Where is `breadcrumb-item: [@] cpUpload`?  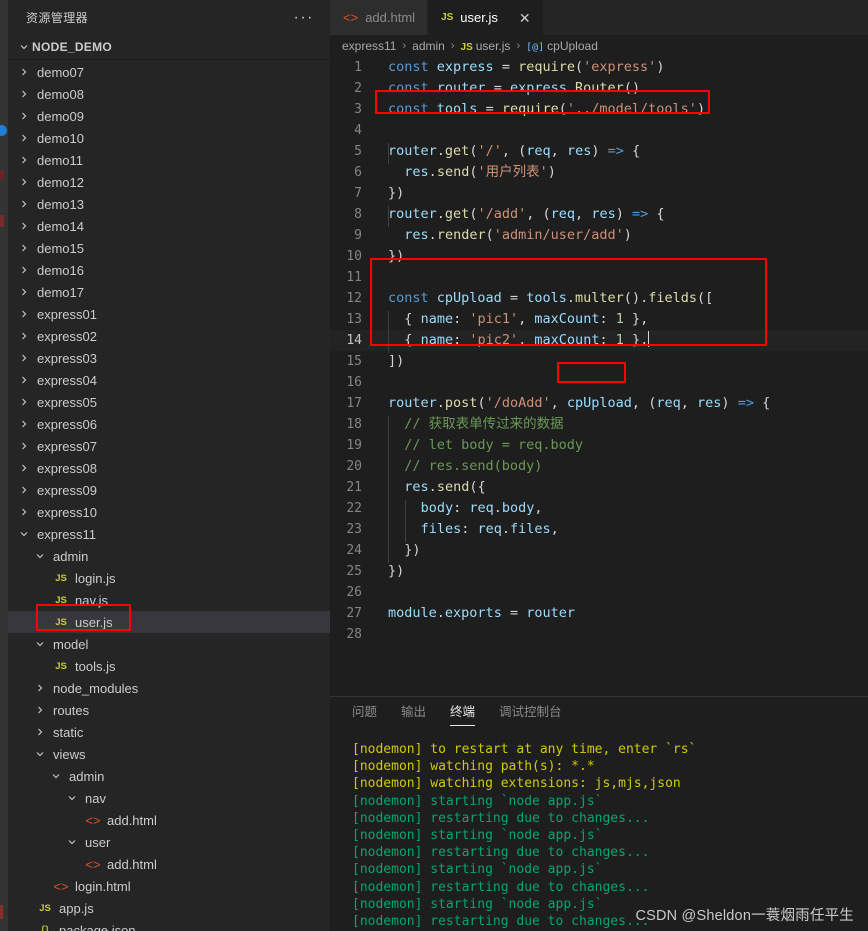
breadcrumb-item: [@] cpUpload is located at coordinates (562, 46).